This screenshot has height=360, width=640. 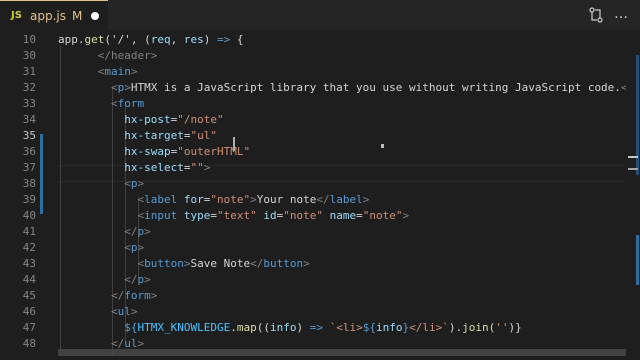 I want to click on line-number: 40, so click(x=29, y=215).